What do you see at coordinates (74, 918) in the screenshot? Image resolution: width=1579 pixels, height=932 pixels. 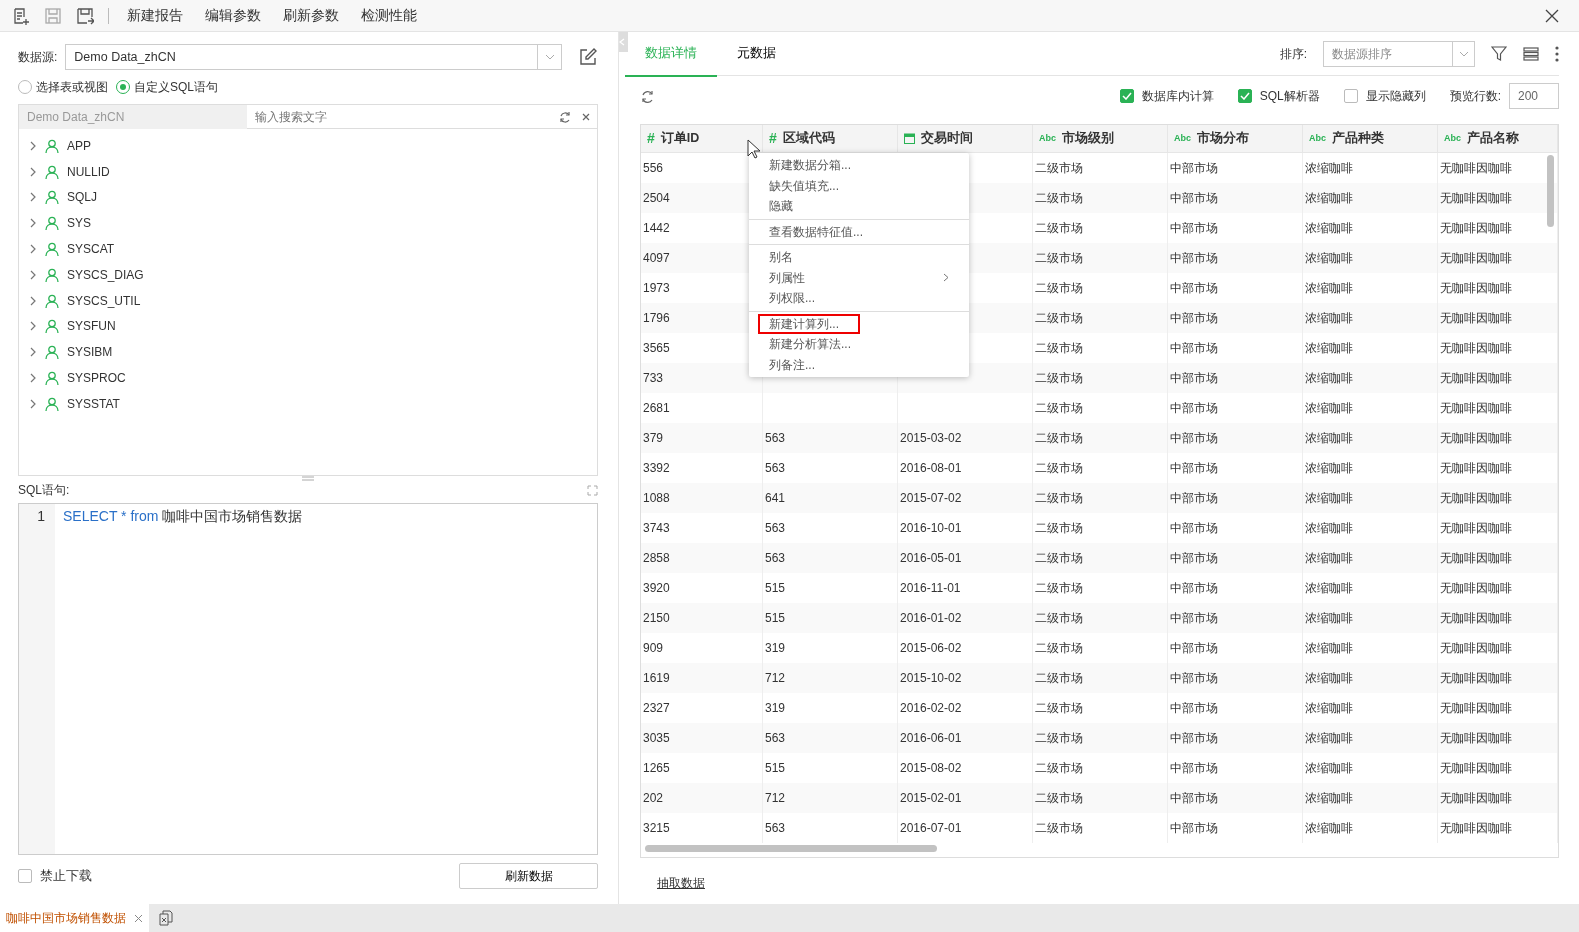 I see `bottom-tab: 咖啡中国市场销售数据` at bounding box center [74, 918].